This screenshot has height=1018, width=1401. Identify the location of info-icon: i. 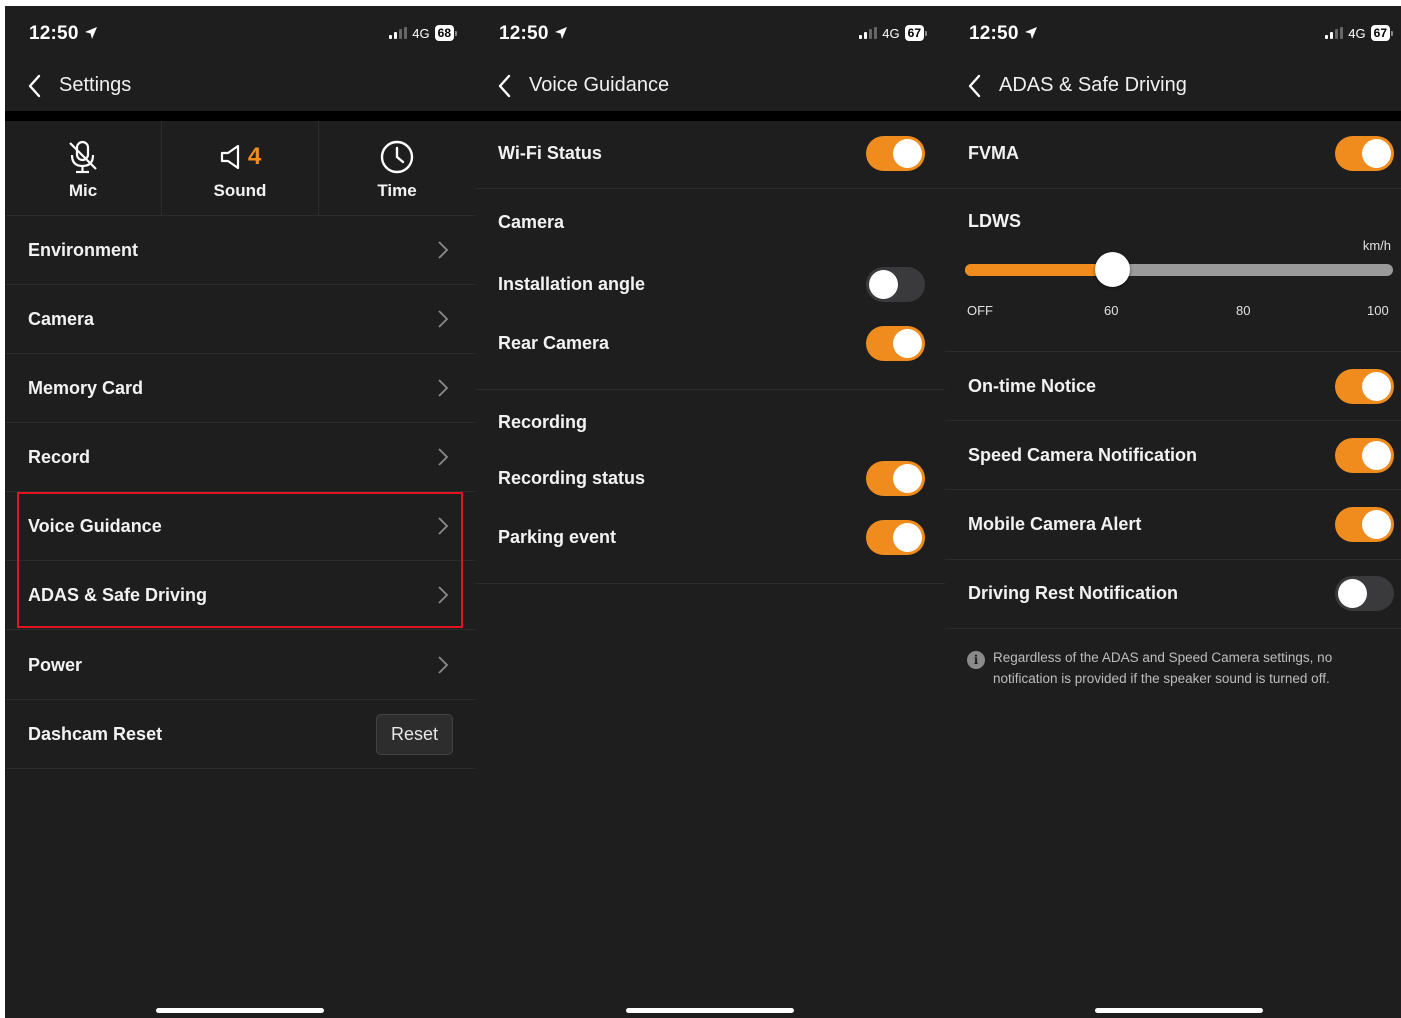
(976, 660).